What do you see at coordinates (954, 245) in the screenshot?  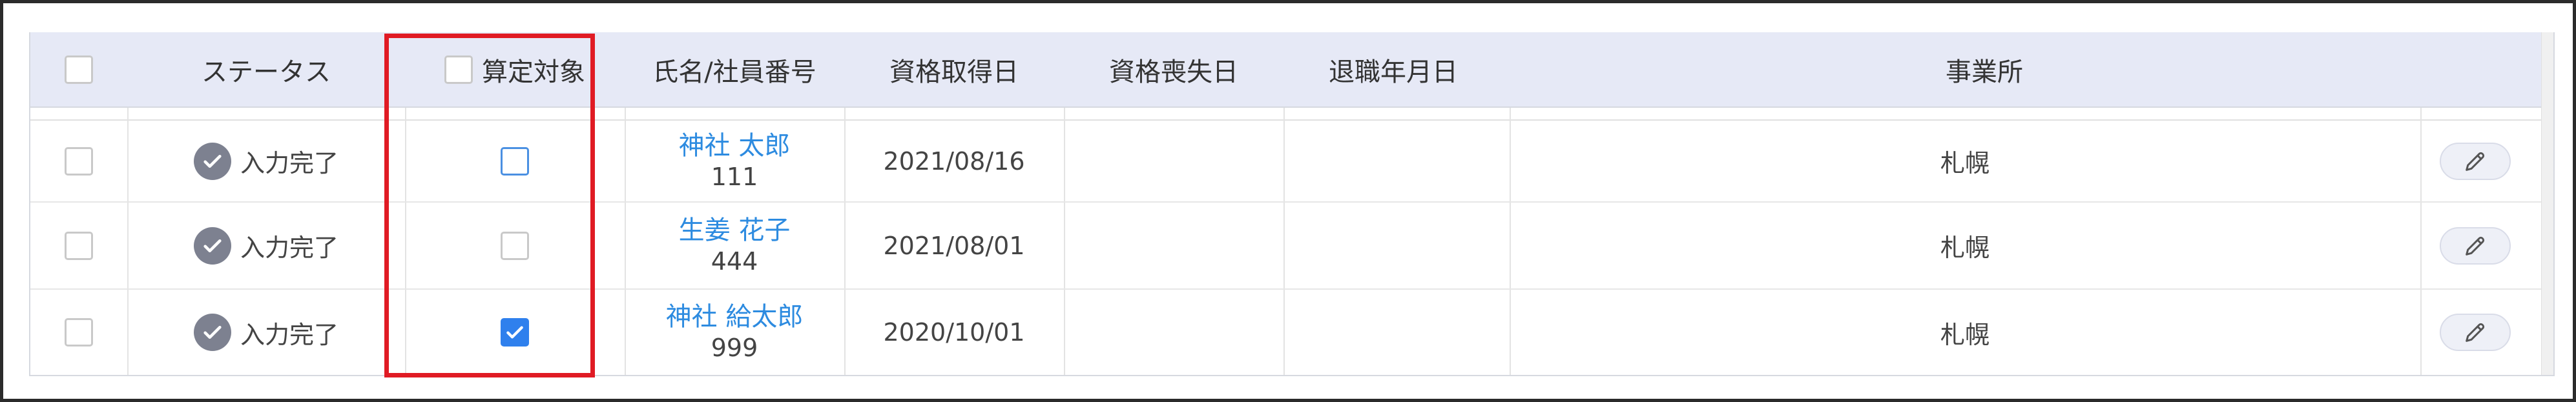 I see `acquired-date-cell: 2021/08/01` at bounding box center [954, 245].